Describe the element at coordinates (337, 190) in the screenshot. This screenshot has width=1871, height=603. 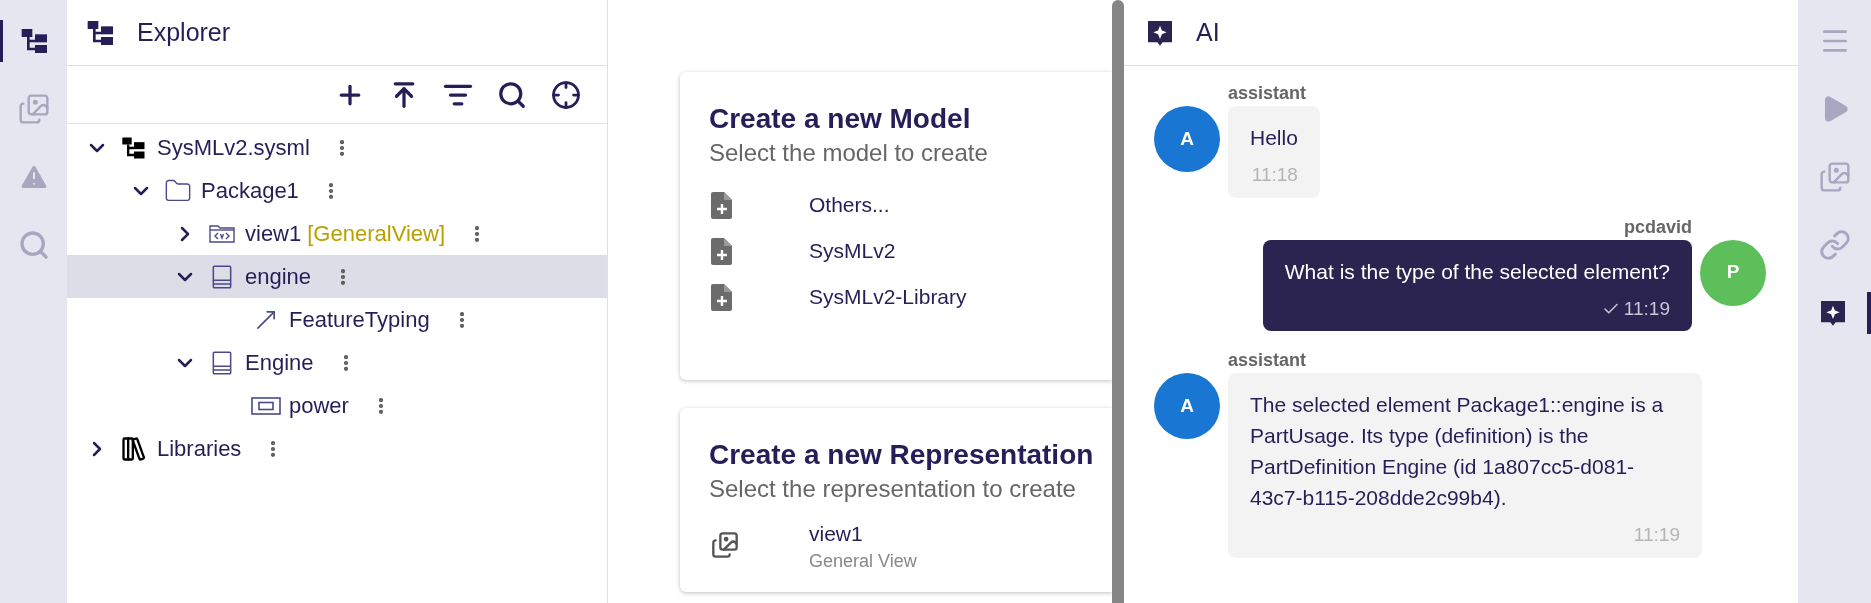
I see `tree-item: Package1` at that location.